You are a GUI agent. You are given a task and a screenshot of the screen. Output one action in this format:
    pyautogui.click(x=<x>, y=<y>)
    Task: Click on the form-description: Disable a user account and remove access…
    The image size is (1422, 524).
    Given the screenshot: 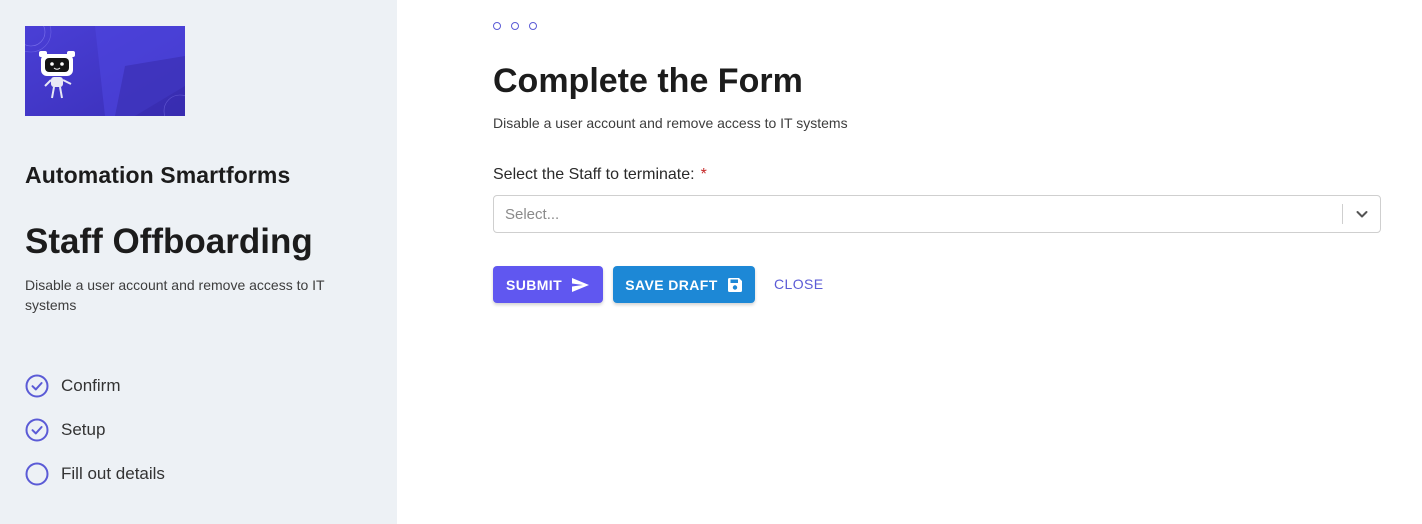 What is the action you would take?
    pyautogui.click(x=175, y=295)
    